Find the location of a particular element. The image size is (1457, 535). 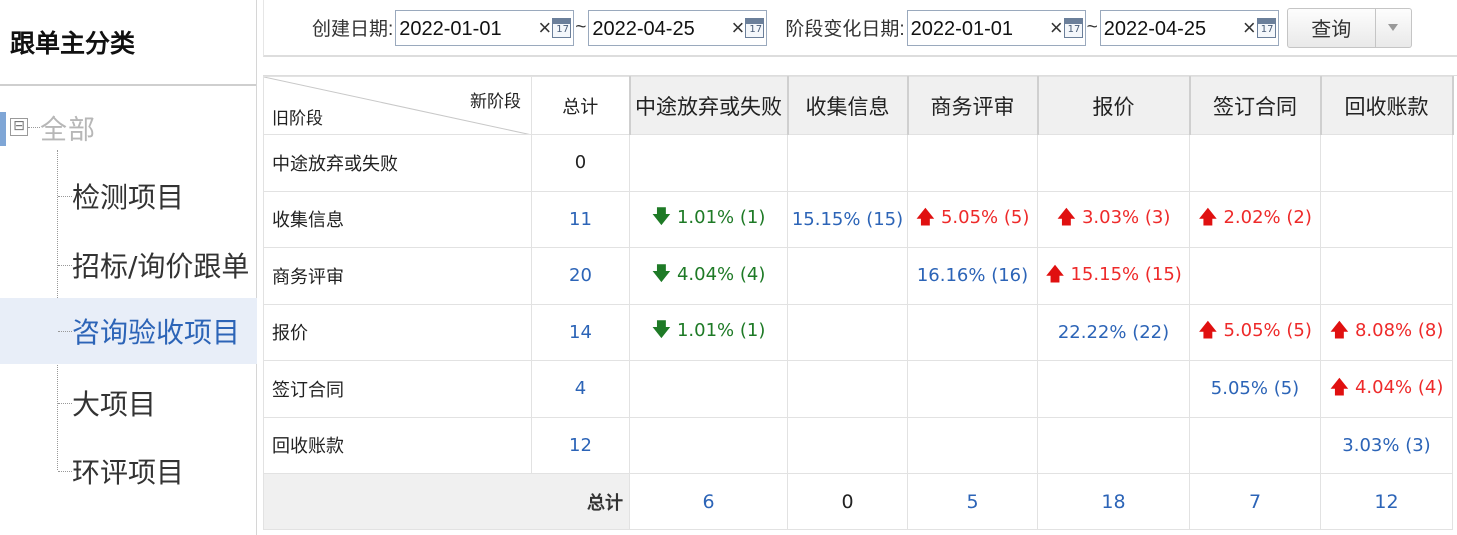

transition-cell: 🡇 4.04% (4) is located at coordinates (708, 276).